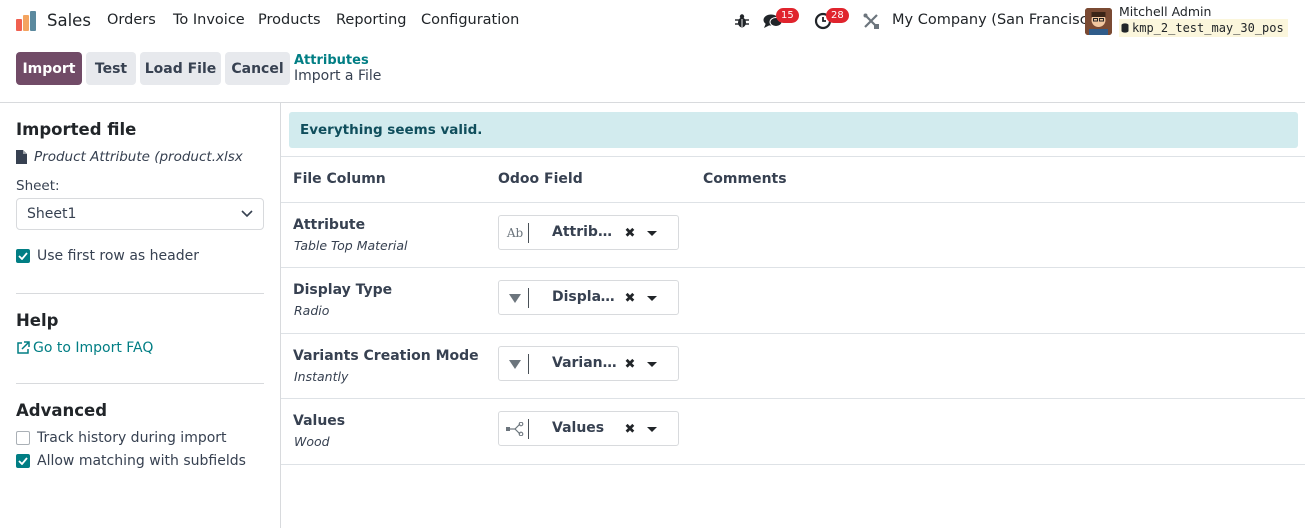  I want to click on breadcrumb-attributes: Attributes, so click(331, 60).